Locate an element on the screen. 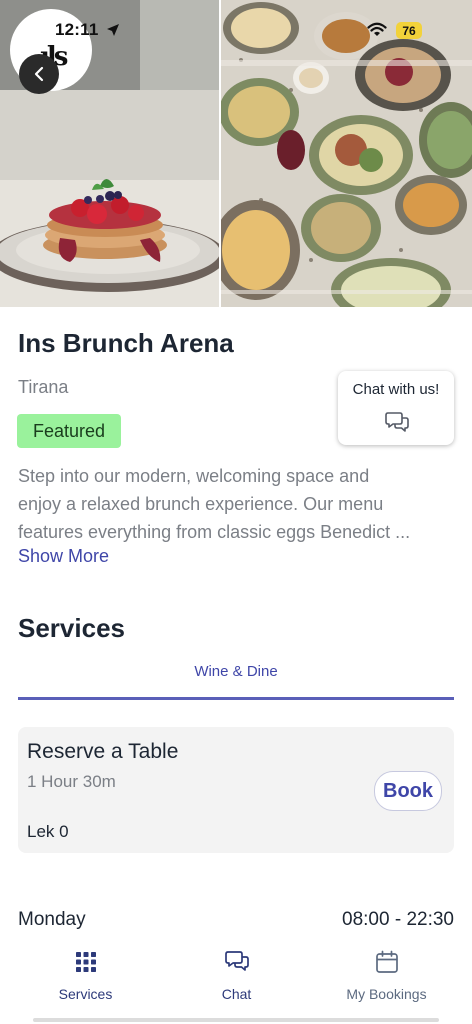 This screenshot has height=1024, width=472. home-indicator is located at coordinates (236, 1020).